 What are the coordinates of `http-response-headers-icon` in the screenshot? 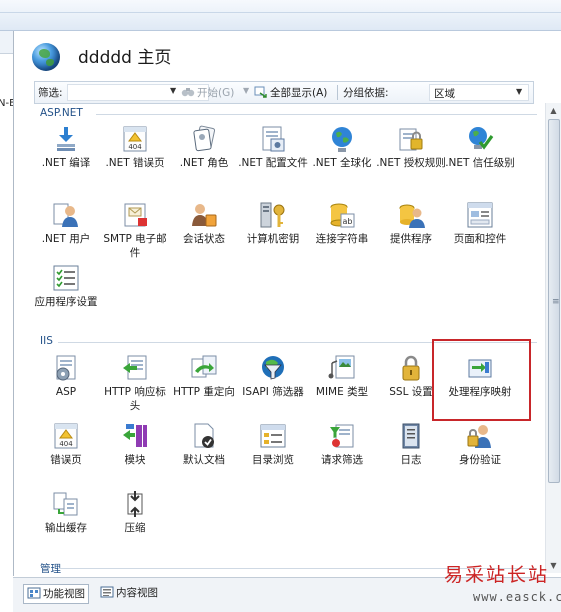 It's located at (135, 368).